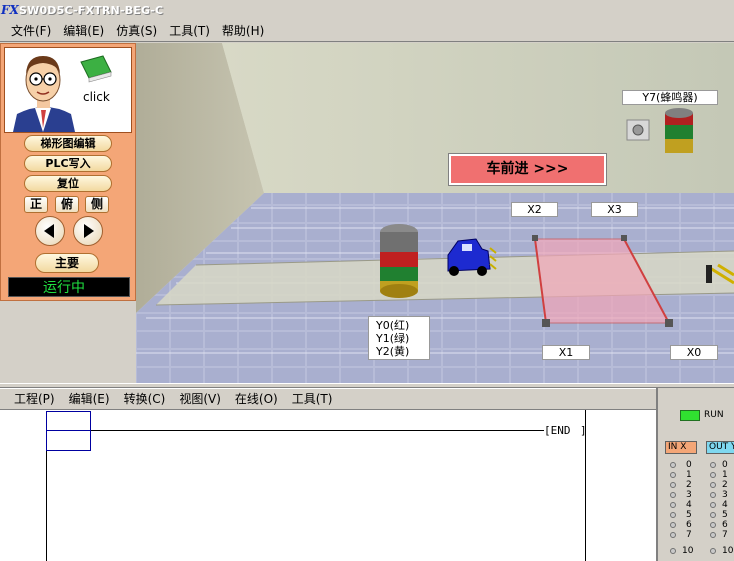 The width and height of the screenshot is (734, 561). What do you see at coordinates (673, 495) in the screenshot?
I see `input-x3-lamp` at bounding box center [673, 495].